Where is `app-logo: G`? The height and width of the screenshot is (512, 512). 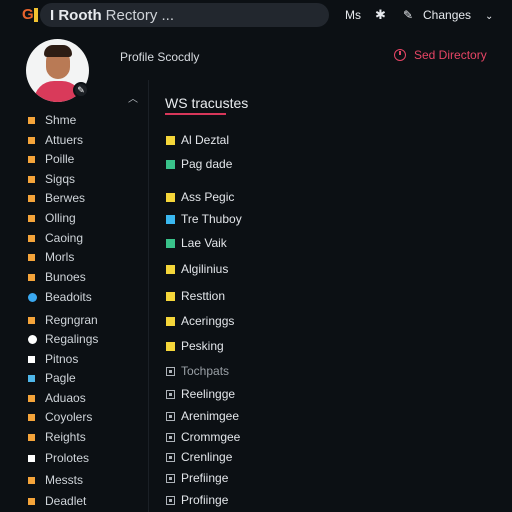
app-logo: G is located at coordinates (30, 15).